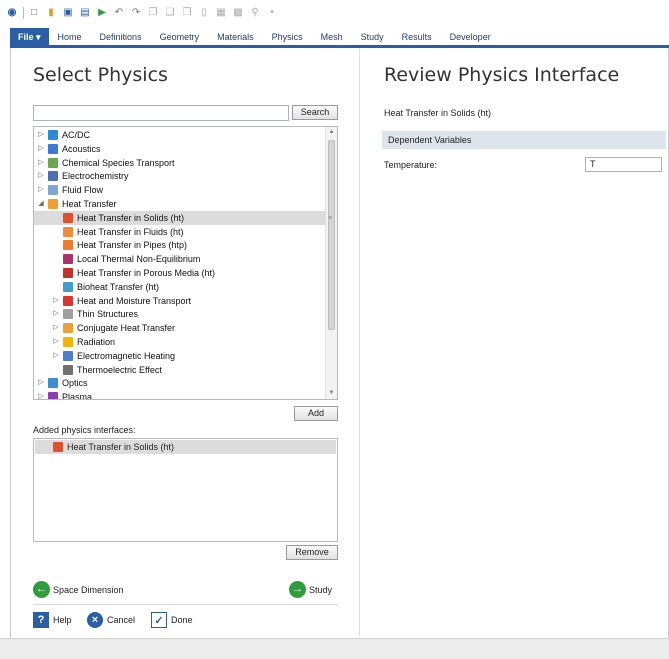 Image resolution: width=669 pixels, height=659 pixels. What do you see at coordinates (331, 235) in the screenshot?
I see `scroll-thumb` at bounding box center [331, 235].